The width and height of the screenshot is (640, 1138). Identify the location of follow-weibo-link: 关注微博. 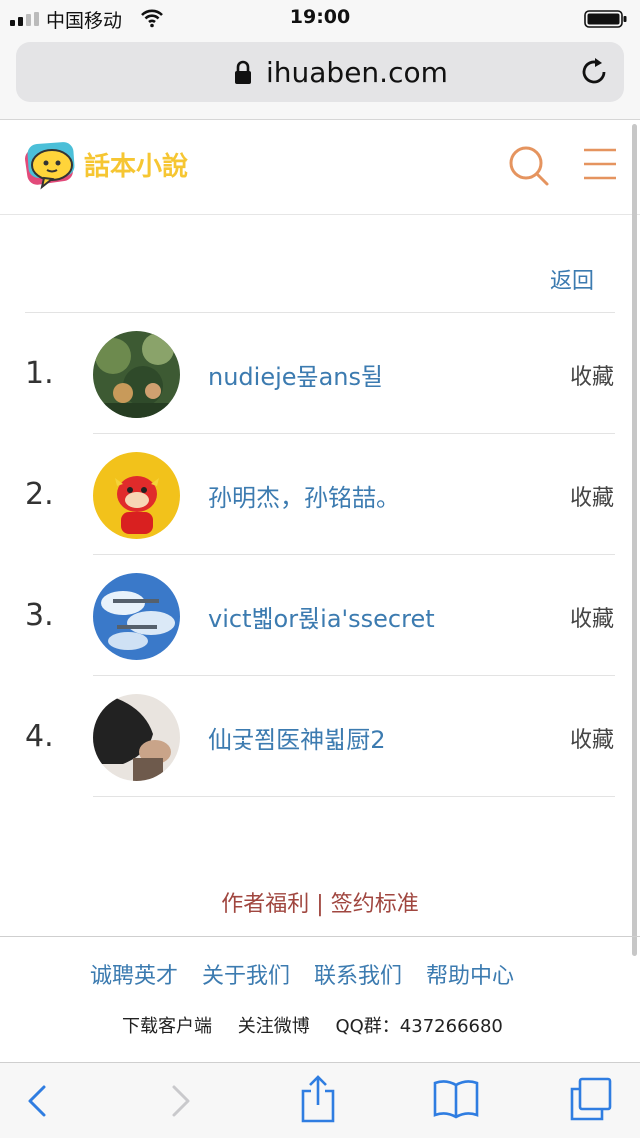
(274, 1026).